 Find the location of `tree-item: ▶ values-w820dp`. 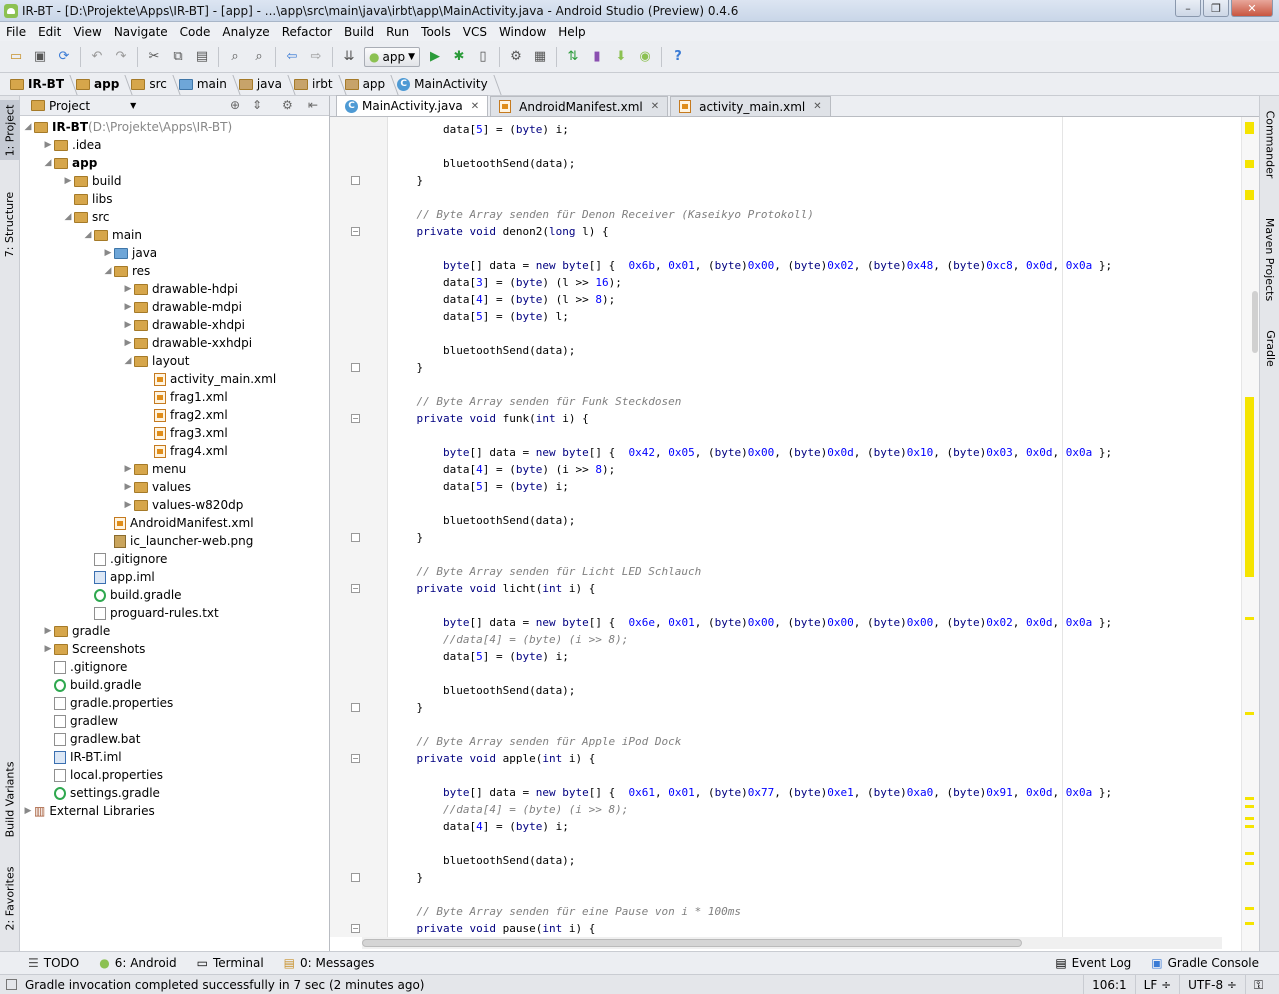

tree-item: ▶ values-w820dp is located at coordinates (174, 505).